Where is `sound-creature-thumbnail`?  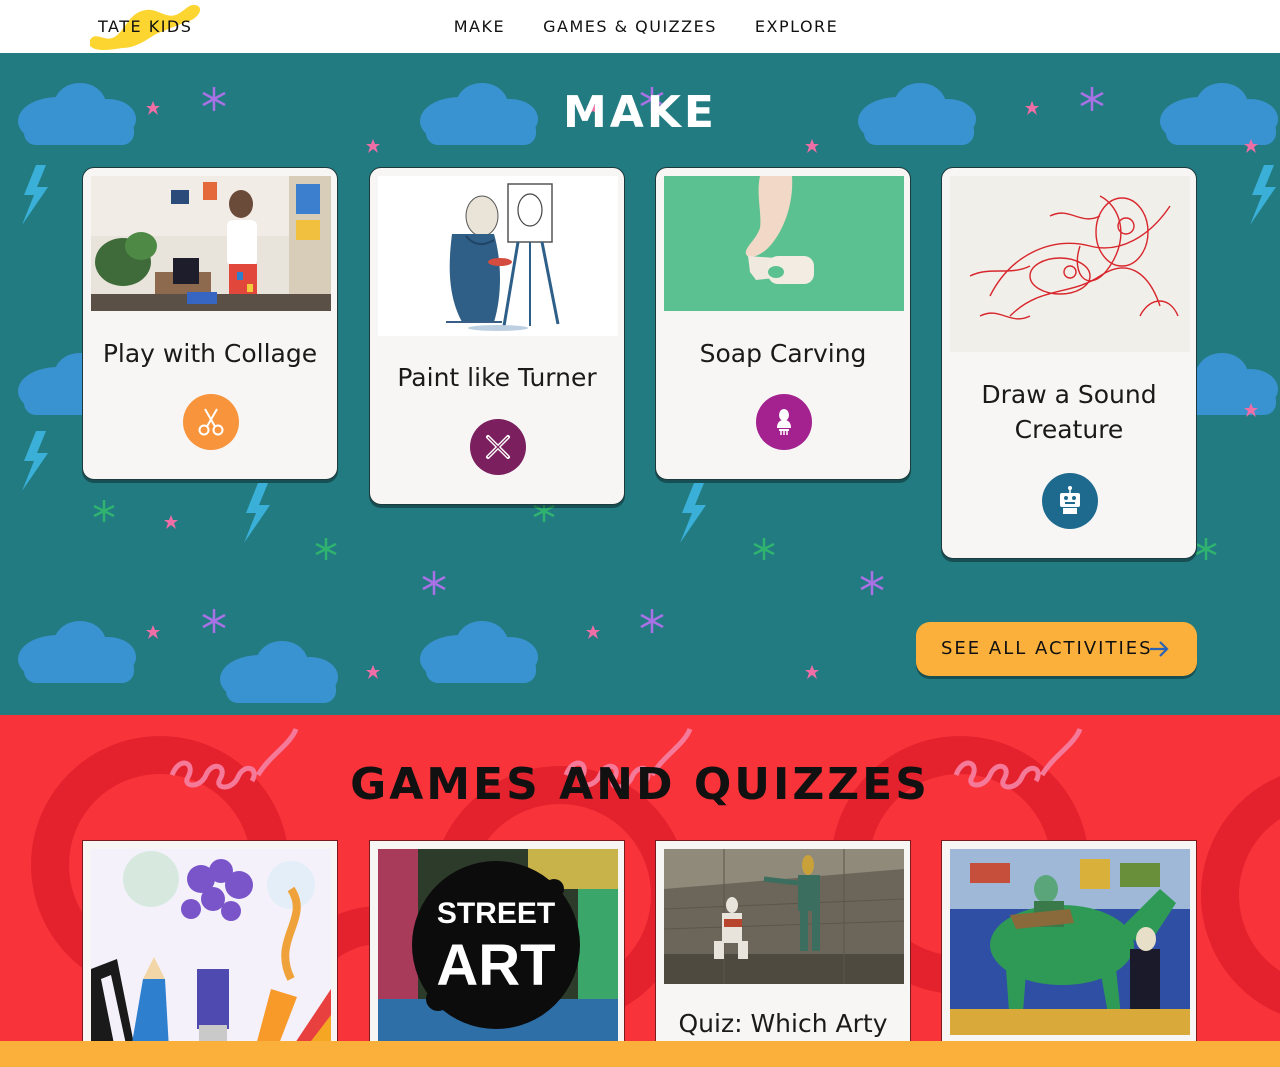
sound-creature-thumbnail is located at coordinates (1070, 264).